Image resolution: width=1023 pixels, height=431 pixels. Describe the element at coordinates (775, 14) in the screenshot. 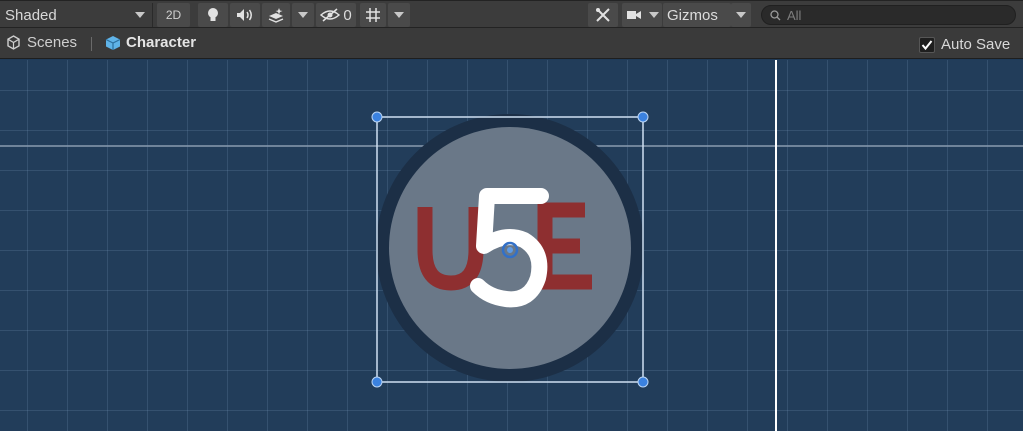

I see `search-icon` at that location.